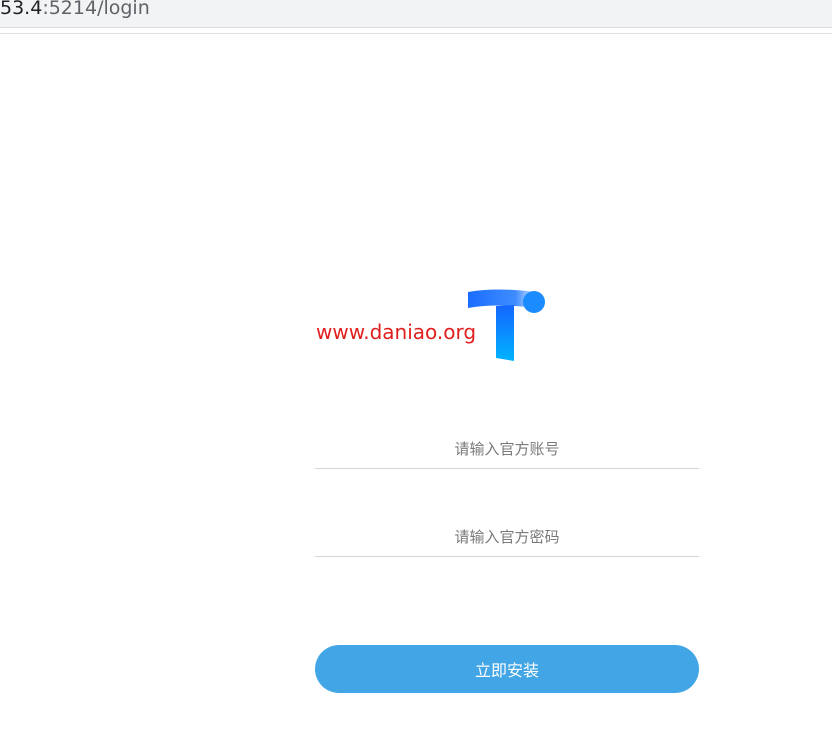  I want to click on address-bar: 53.4:5214/login, so click(416, 14).